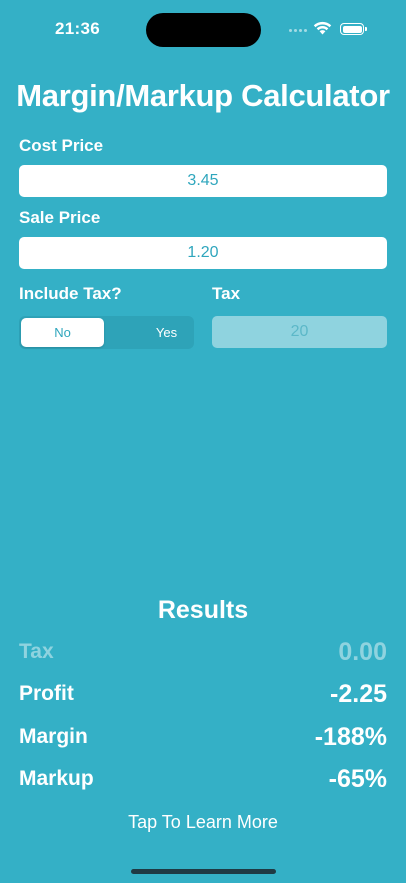 The image size is (406, 883). I want to click on dynamic-island, so click(203, 30).